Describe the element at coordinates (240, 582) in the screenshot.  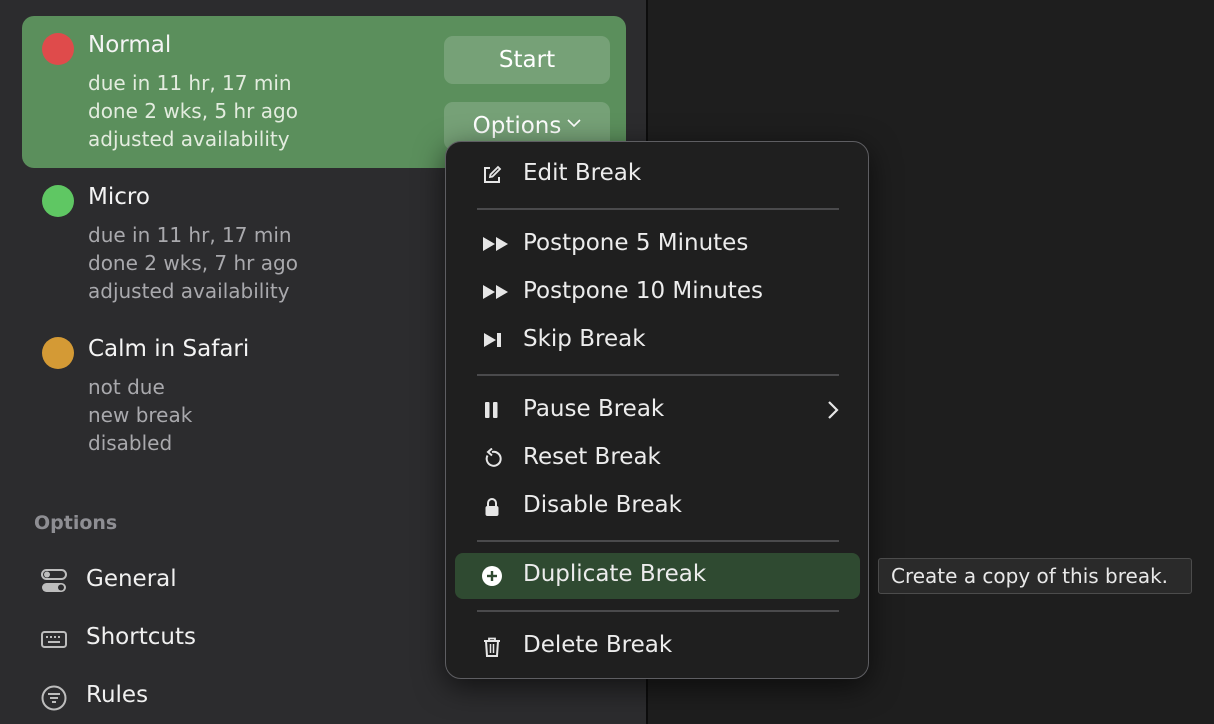
I see `sidebar-item-general: General` at that location.